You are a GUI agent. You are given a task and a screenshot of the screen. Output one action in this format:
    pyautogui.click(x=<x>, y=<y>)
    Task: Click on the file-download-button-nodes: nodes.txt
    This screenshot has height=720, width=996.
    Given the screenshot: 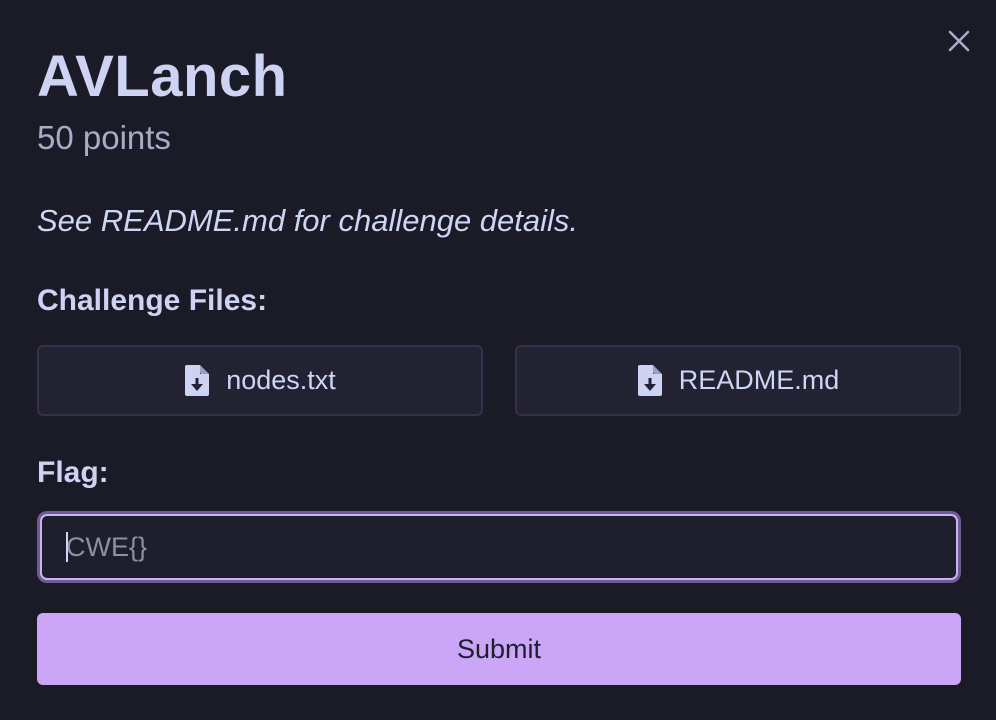 What is the action you would take?
    pyautogui.click(x=260, y=380)
    